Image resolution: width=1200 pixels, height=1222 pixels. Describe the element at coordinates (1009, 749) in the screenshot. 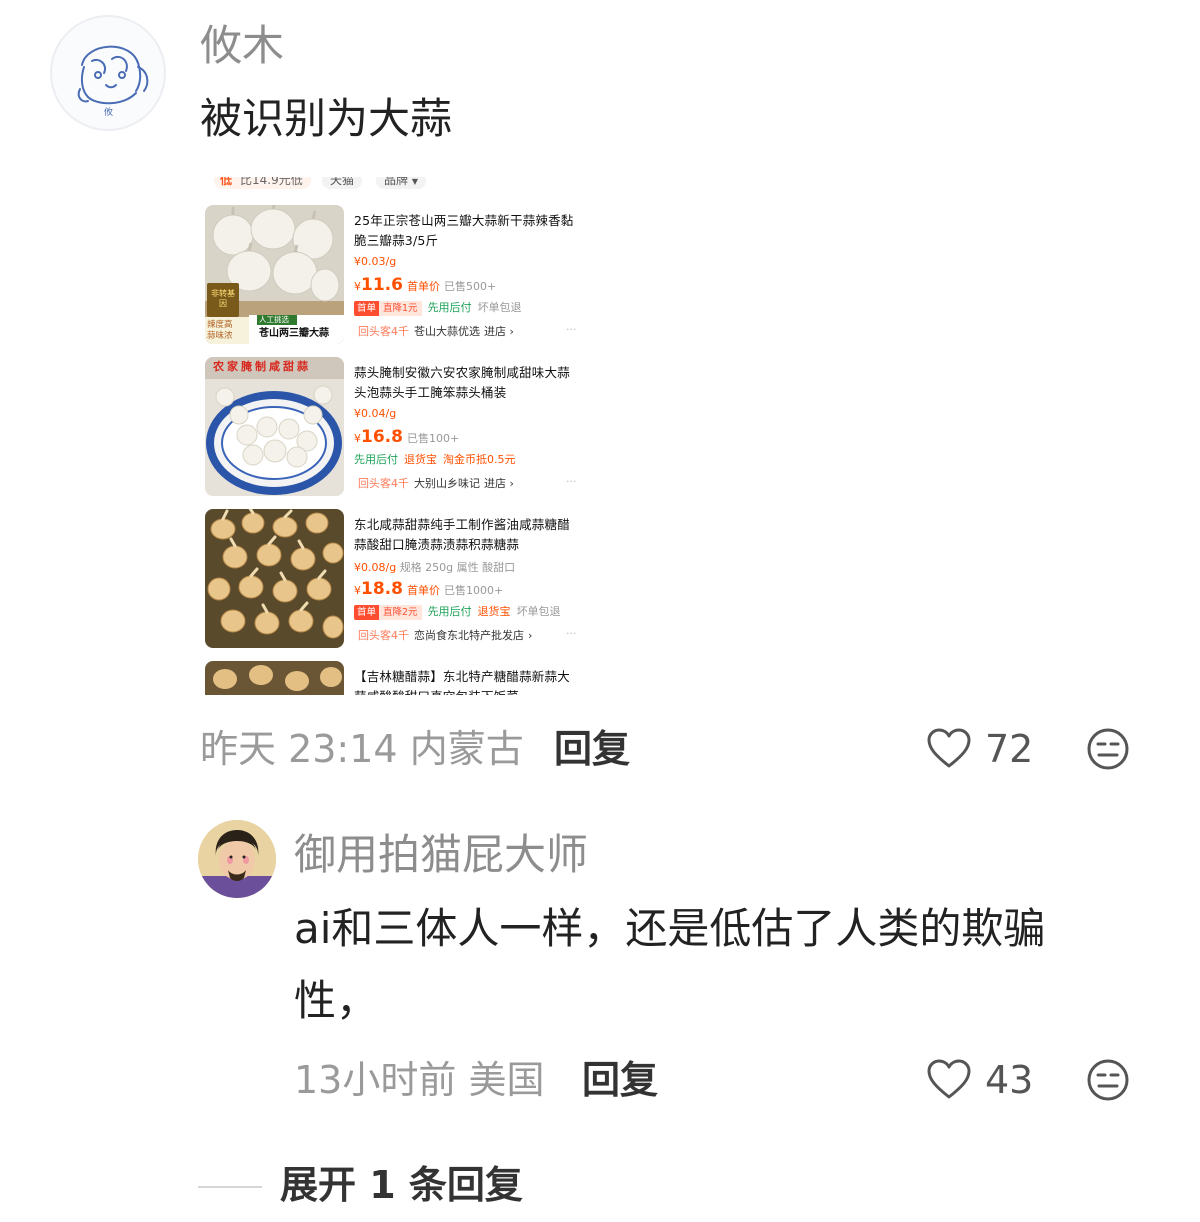

I see `like-count: 72` at that location.